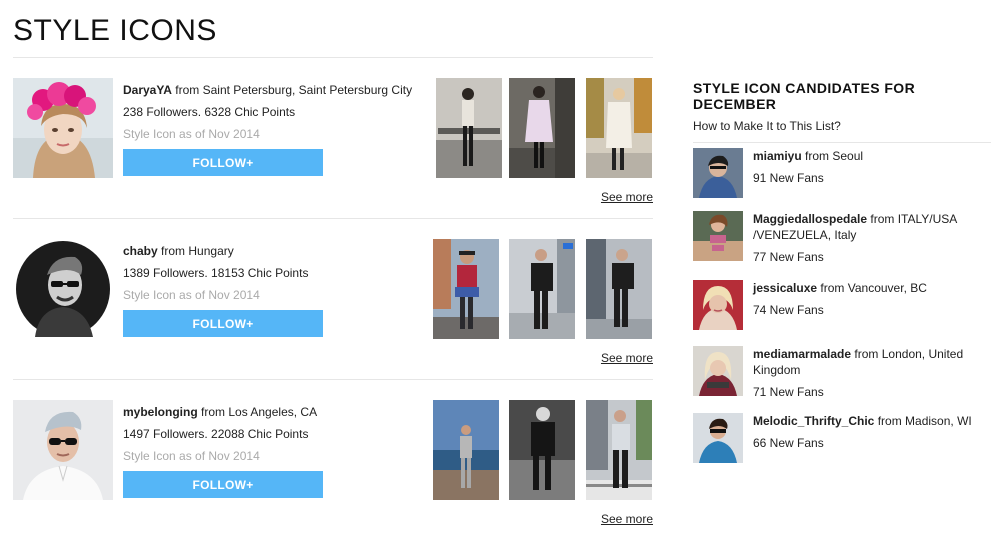  What do you see at coordinates (887, 288) in the screenshot?
I see `candidate-location: Vancouver, BC` at bounding box center [887, 288].